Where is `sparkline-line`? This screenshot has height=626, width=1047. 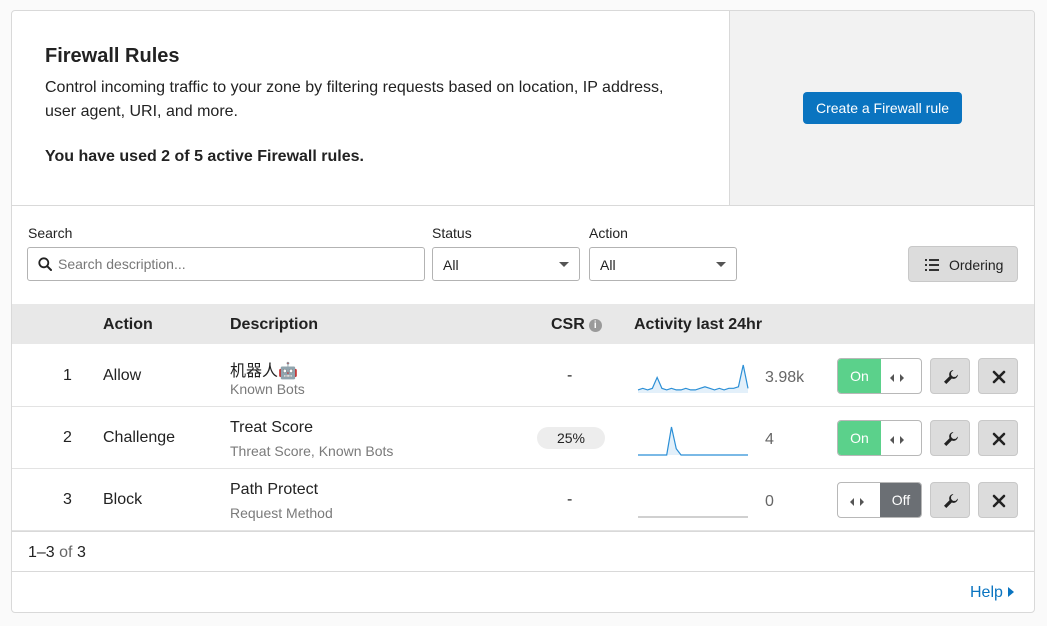 sparkline-line is located at coordinates (693, 441).